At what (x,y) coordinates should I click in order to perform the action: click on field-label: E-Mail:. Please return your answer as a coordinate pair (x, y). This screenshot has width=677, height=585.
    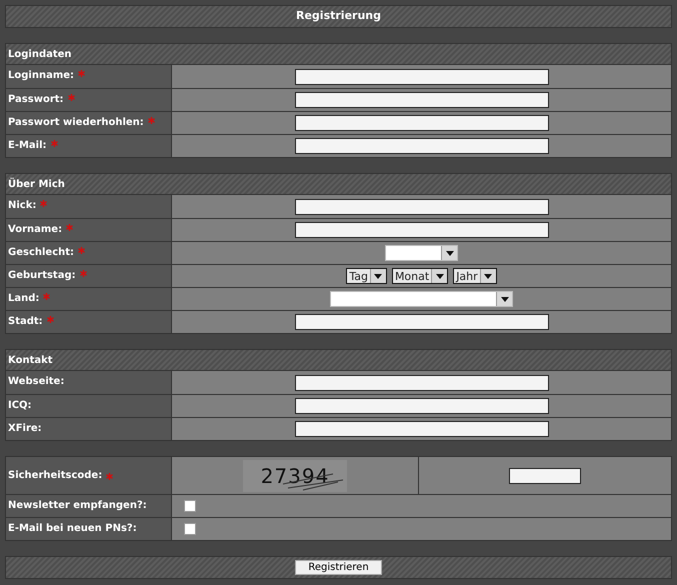
    Looking at the image, I should click on (27, 146).